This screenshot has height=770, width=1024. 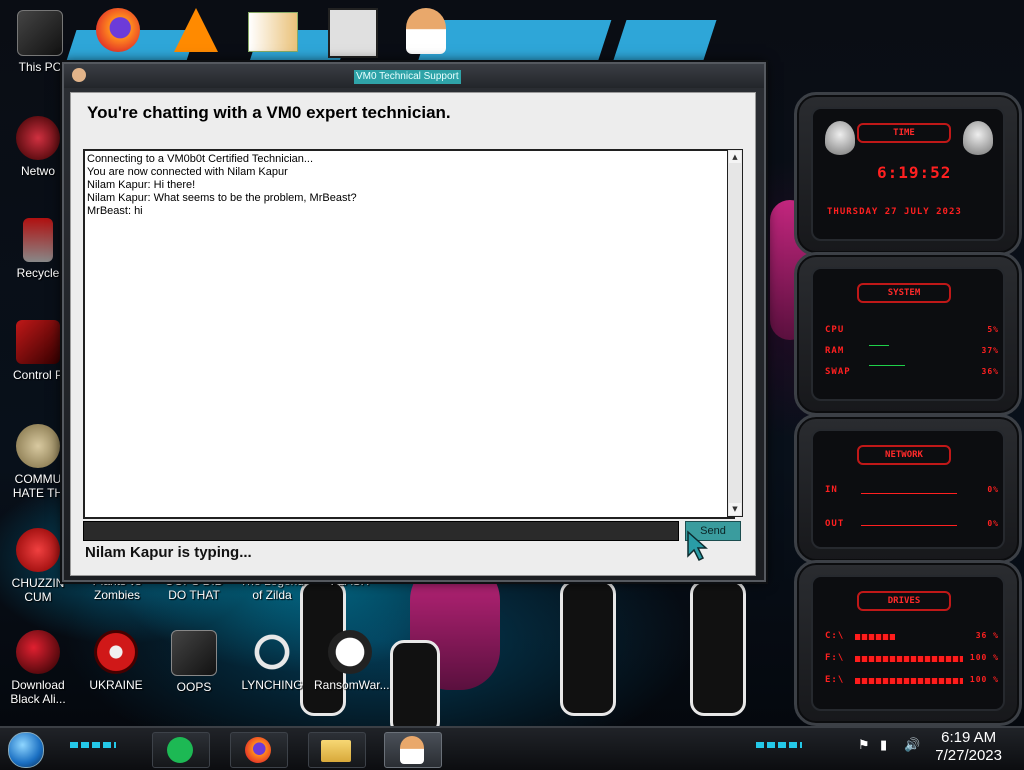 What do you see at coordinates (887, 365) in the screenshot?
I see `swap-graph` at bounding box center [887, 365].